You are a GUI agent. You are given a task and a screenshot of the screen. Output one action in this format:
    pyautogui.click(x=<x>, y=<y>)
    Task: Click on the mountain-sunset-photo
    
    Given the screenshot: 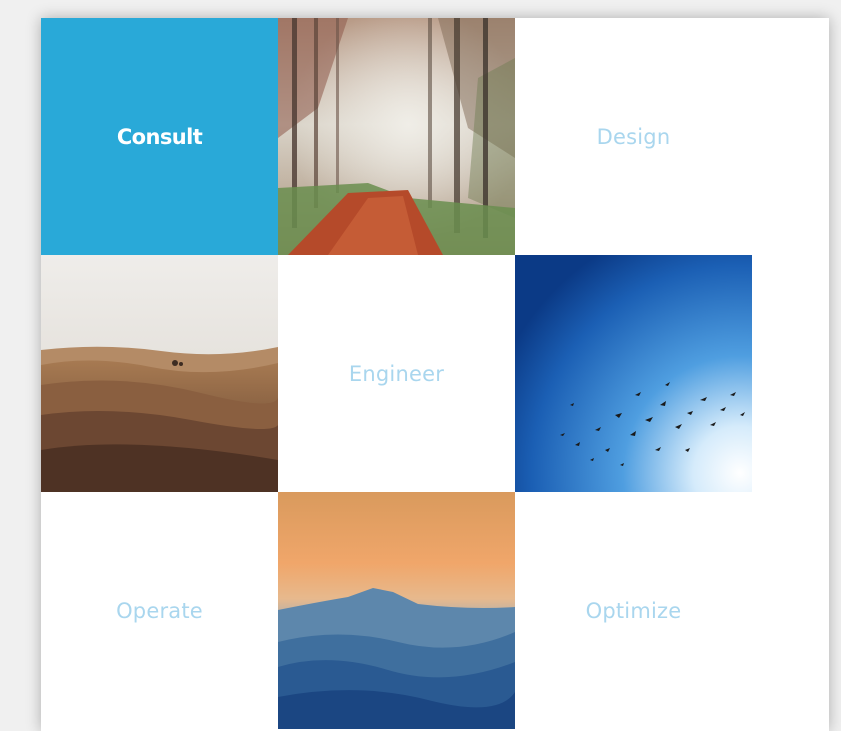 What is the action you would take?
    pyautogui.click(x=396, y=610)
    